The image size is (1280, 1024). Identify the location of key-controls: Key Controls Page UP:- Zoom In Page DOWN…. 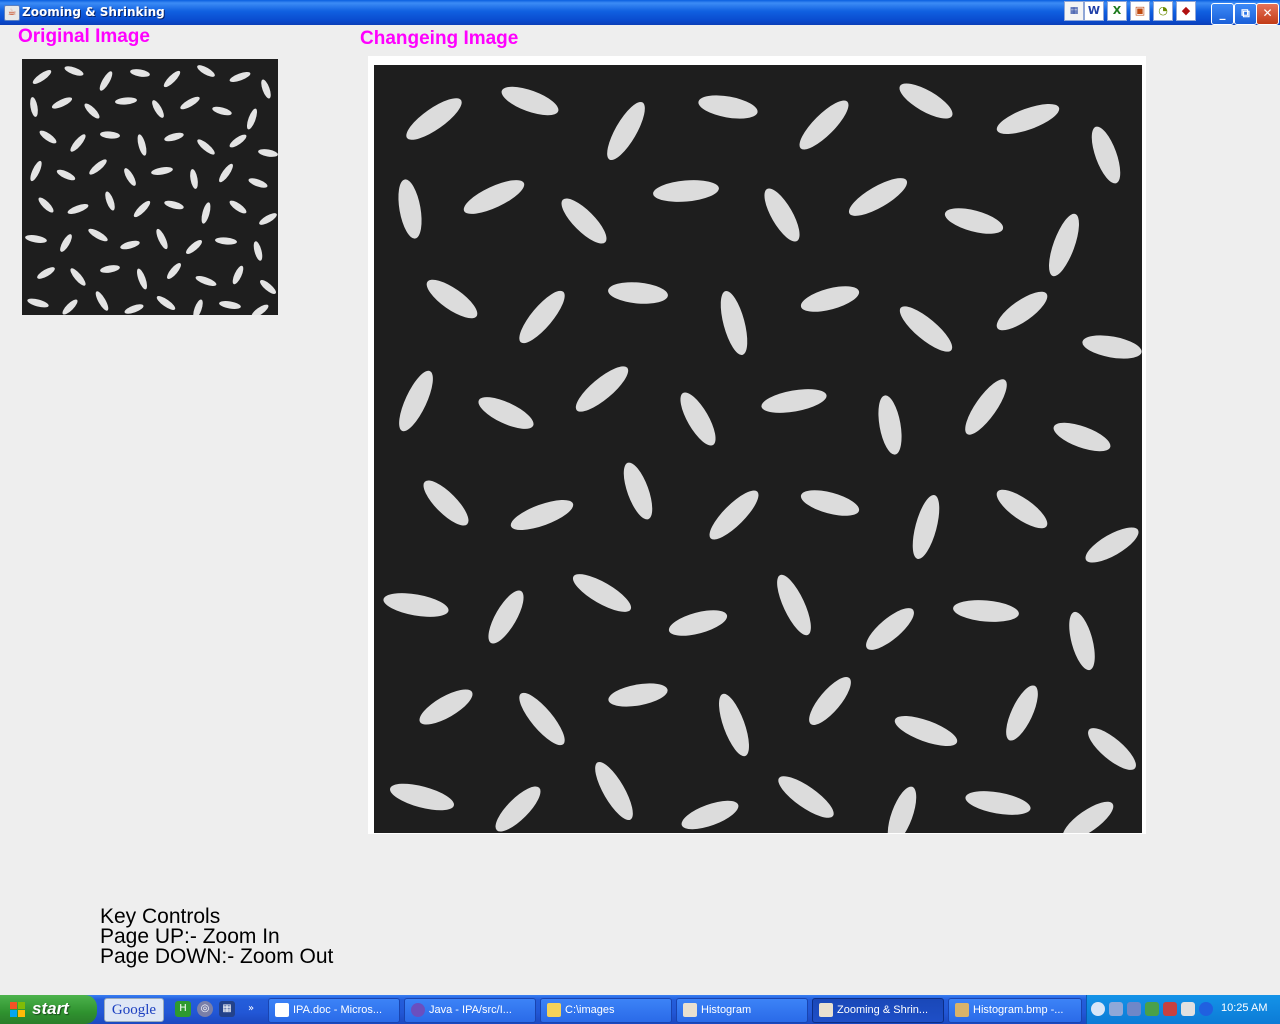
(217, 936).